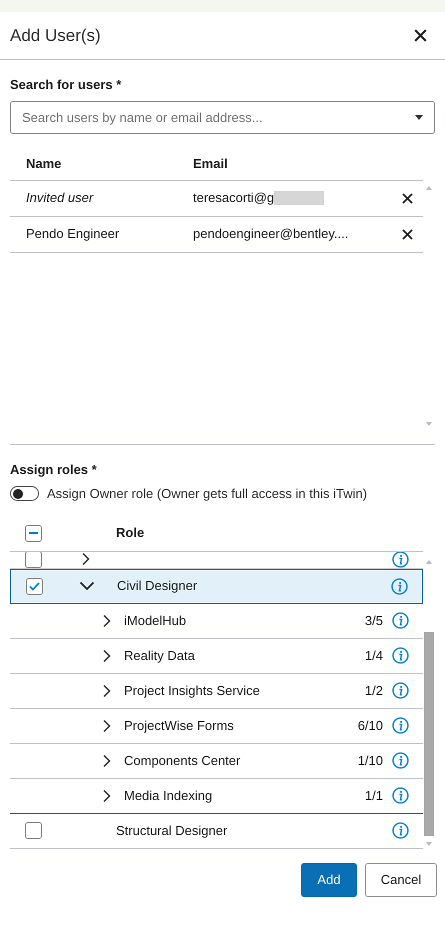  I want to click on permission-count: 1/10, so click(370, 761).